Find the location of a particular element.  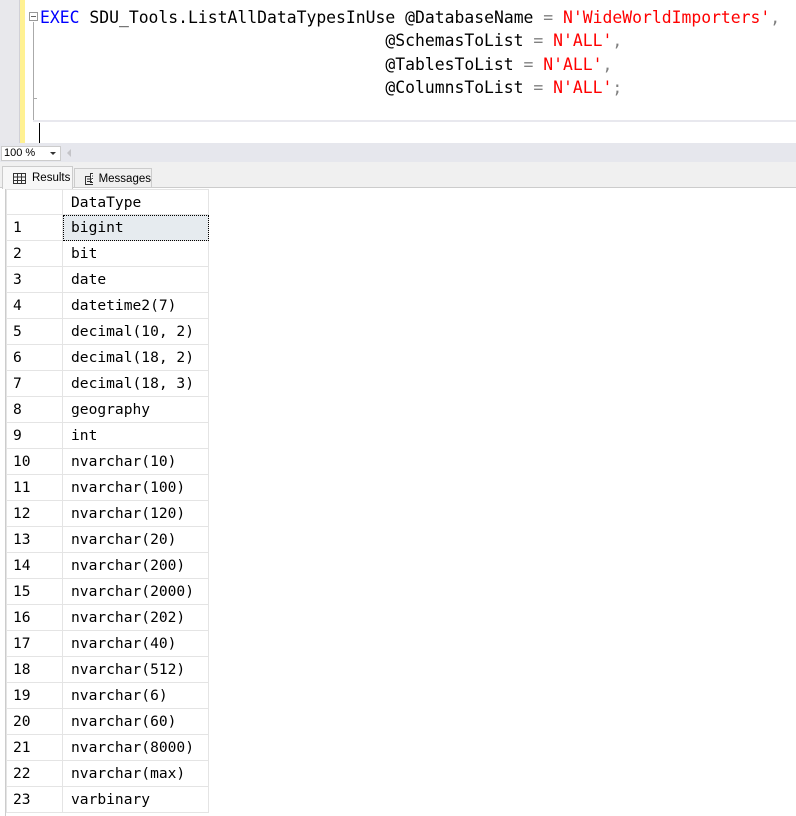

table-row: 13 nvarchar(20) is located at coordinates (107, 539).